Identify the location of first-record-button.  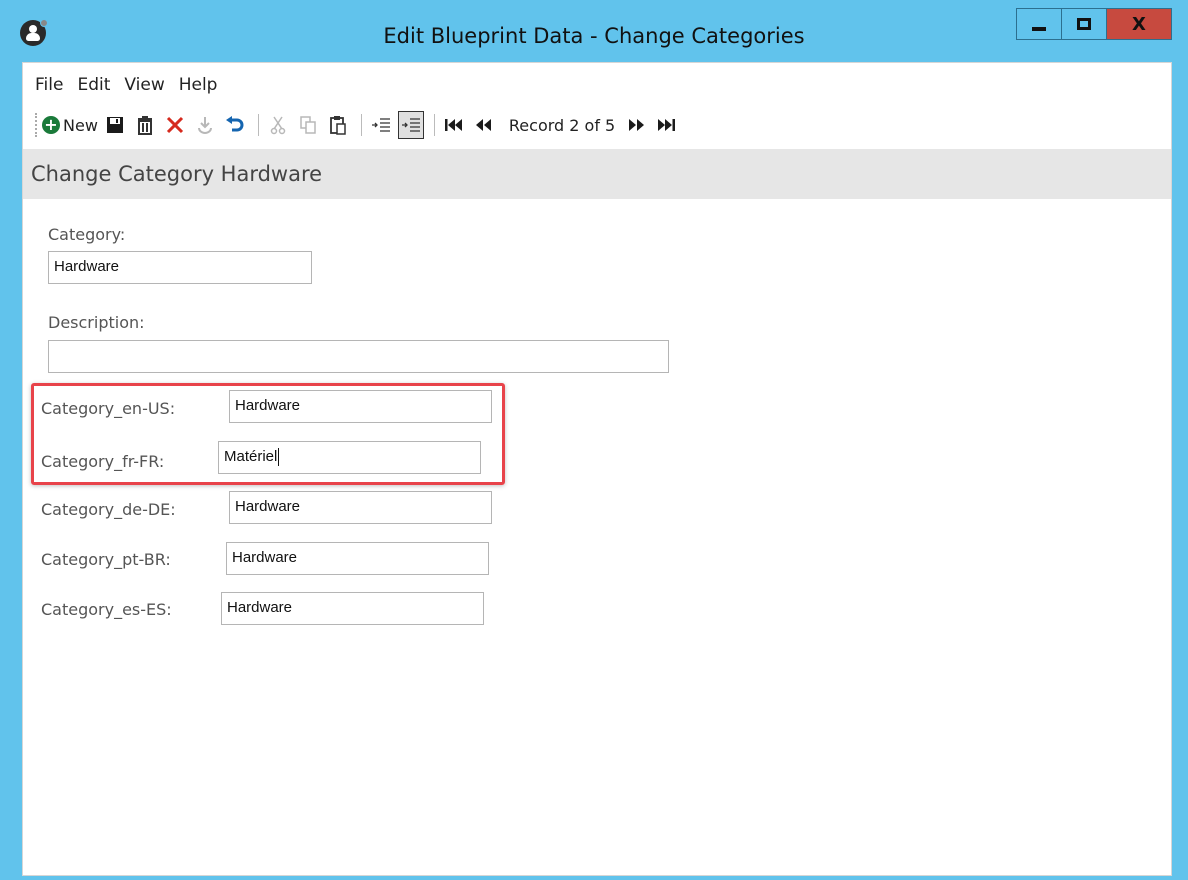
(454, 125).